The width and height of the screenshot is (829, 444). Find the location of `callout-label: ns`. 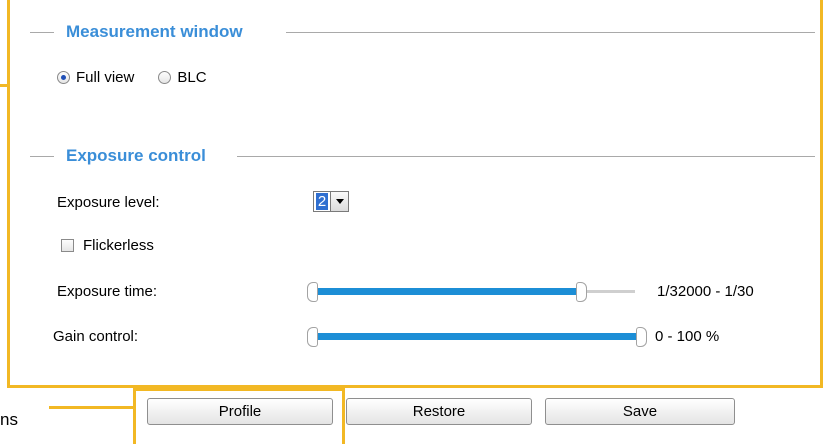

callout-label: ns is located at coordinates (9, 419).